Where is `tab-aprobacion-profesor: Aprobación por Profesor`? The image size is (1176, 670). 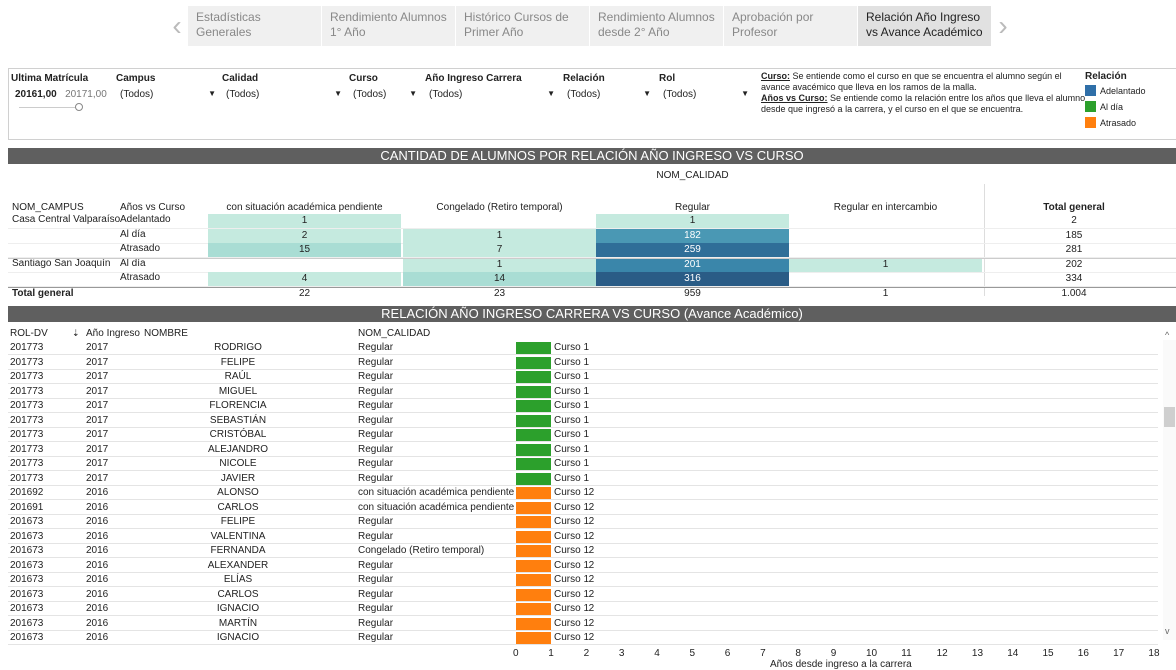 tab-aprobacion-profesor: Aprobación por Profesor is located at coordinates (791, 26).